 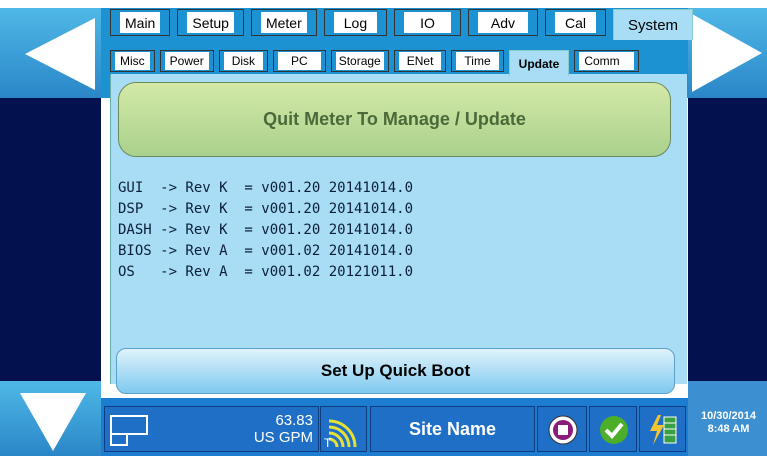 I want to click on power-button, so click(x=662, y=429).